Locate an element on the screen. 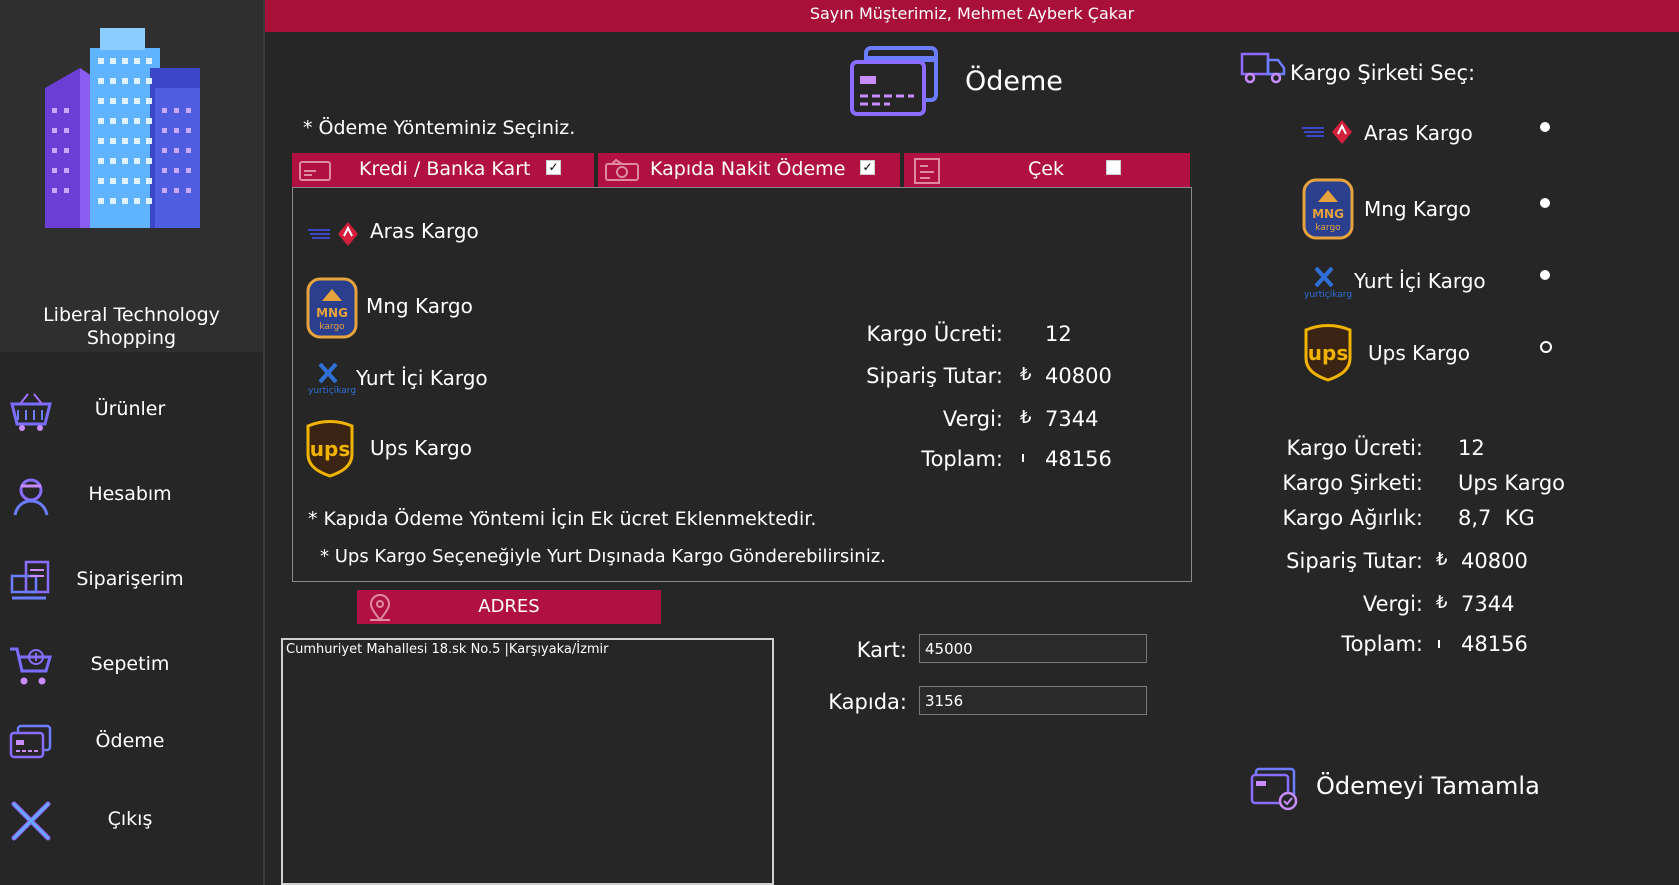 The image size is (1679, 885). cargo-radio-yurtici is located at coordinates (1545, 275).